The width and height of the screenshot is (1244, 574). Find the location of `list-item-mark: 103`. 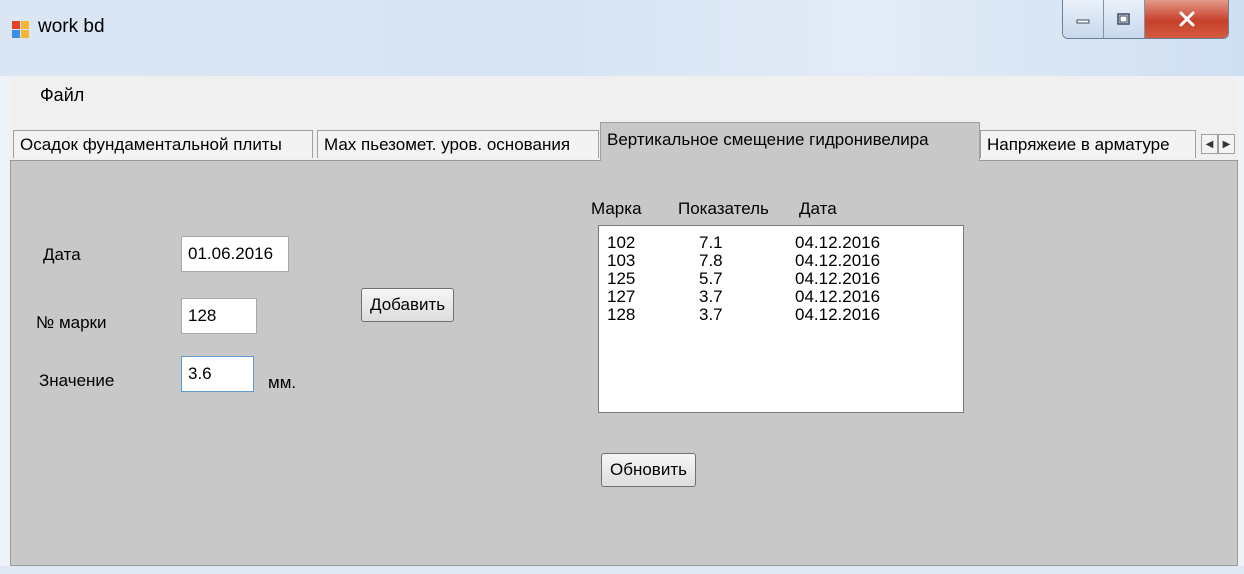

list-item-mark: 103 is located at coordinates (621, 260).